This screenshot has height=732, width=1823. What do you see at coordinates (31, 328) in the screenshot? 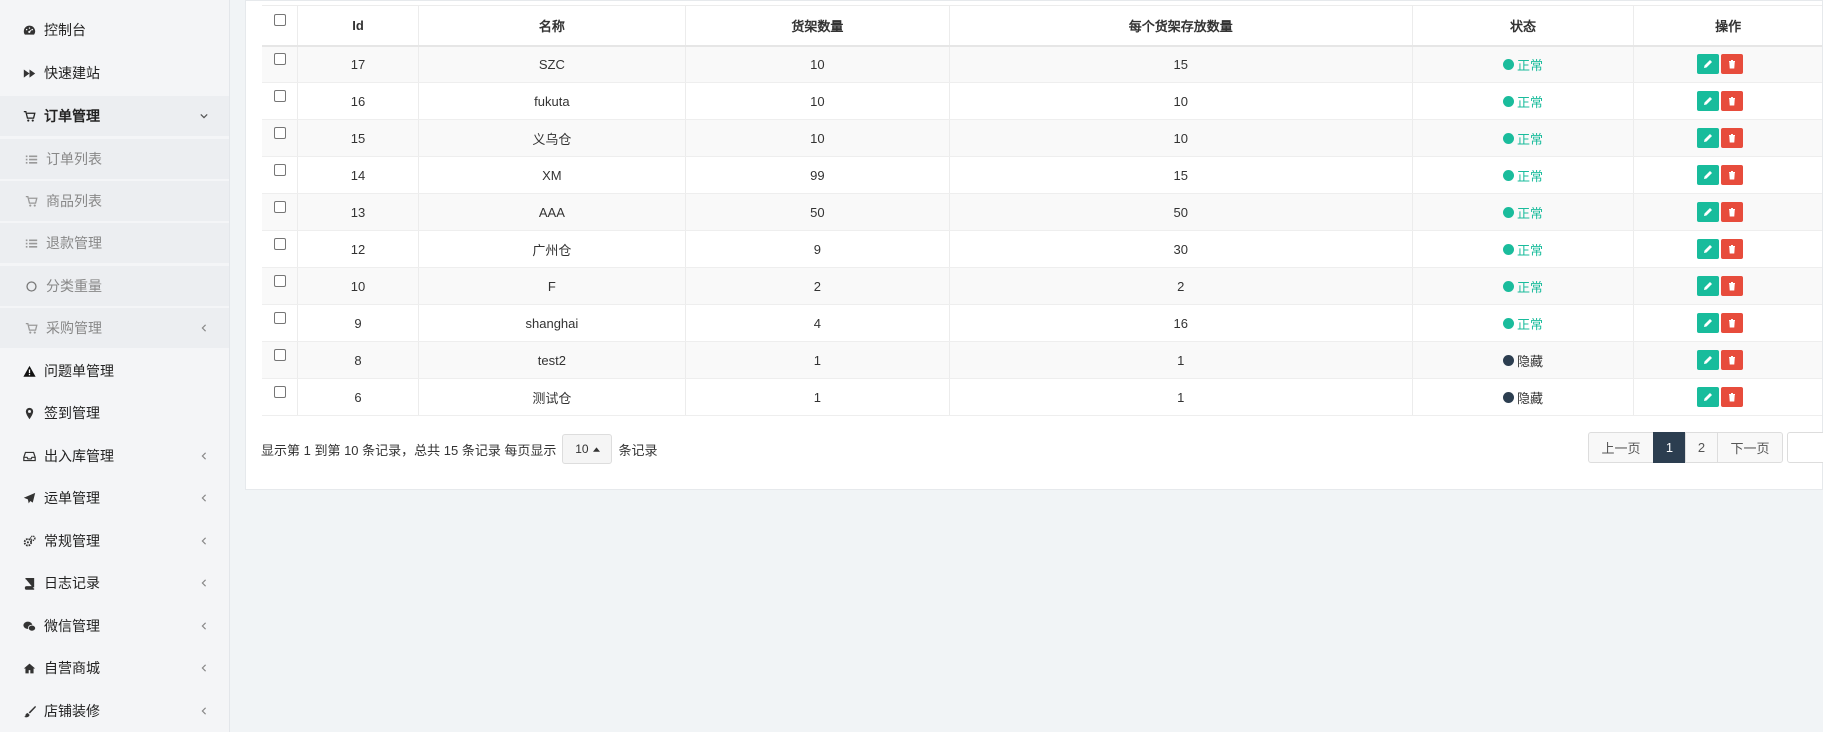
I see `cart-icon` at bounding box center [31, 328].